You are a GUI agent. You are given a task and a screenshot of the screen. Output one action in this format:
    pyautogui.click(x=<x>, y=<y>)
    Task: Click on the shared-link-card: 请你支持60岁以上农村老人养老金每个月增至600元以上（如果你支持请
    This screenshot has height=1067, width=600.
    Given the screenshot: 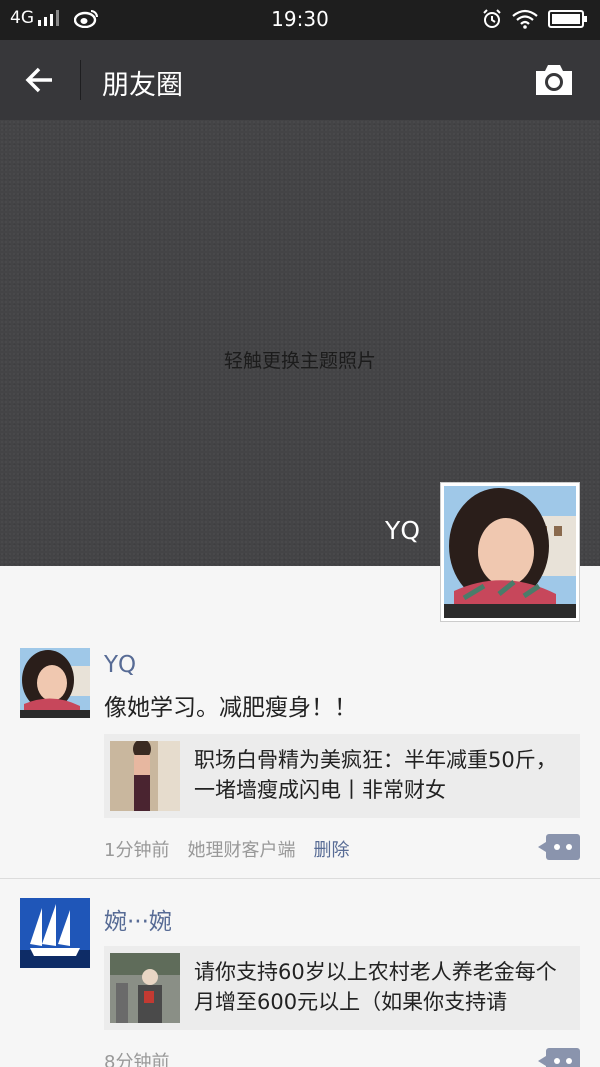 What is the action you would take?
    pyautogui.click(x=342, y=988)
    